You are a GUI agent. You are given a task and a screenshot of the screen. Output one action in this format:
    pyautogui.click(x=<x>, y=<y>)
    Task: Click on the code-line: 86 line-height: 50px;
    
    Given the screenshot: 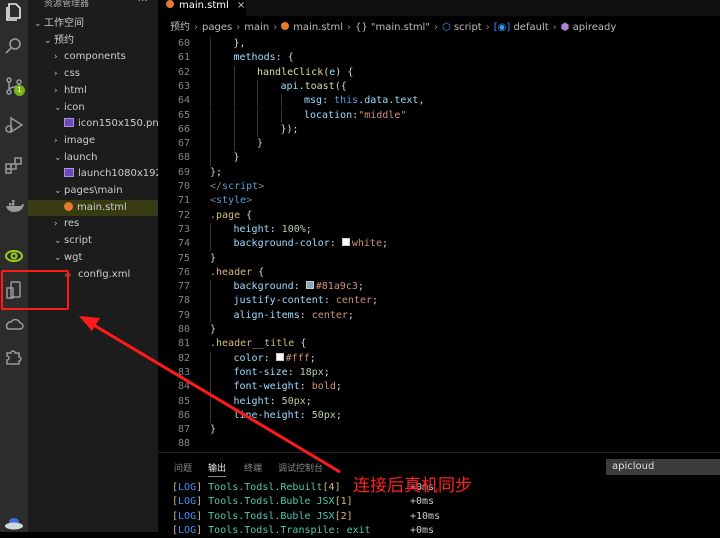 What is the action you would take?
    pyautogui.click(x=439, y=416)
    